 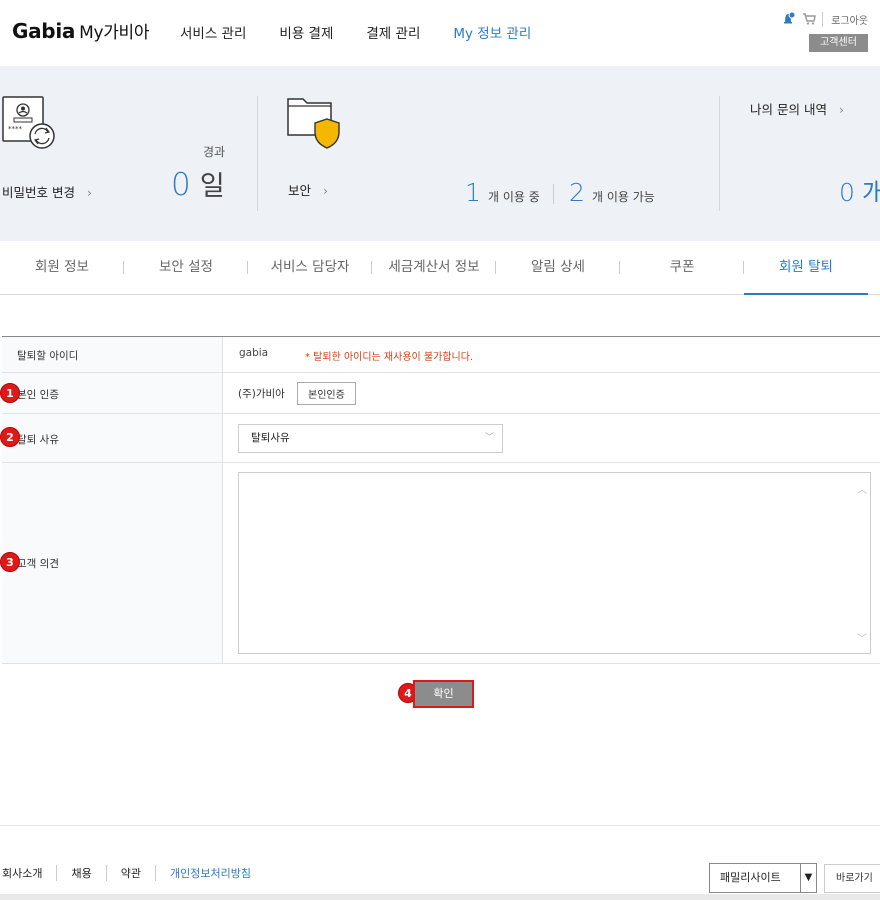 What do you see at coordinates (809, 19) in the screenshot?
I see `cart-icon` at bounding box center [809, 19].